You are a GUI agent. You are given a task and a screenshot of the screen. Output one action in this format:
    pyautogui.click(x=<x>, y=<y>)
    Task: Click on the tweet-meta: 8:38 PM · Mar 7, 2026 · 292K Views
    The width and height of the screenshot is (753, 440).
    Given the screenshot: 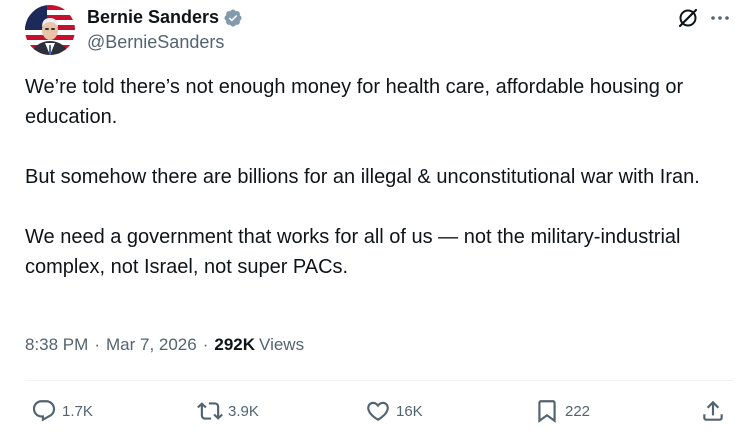 What is the action you would take?
    pyautogui.click(x=164, y=345)
    